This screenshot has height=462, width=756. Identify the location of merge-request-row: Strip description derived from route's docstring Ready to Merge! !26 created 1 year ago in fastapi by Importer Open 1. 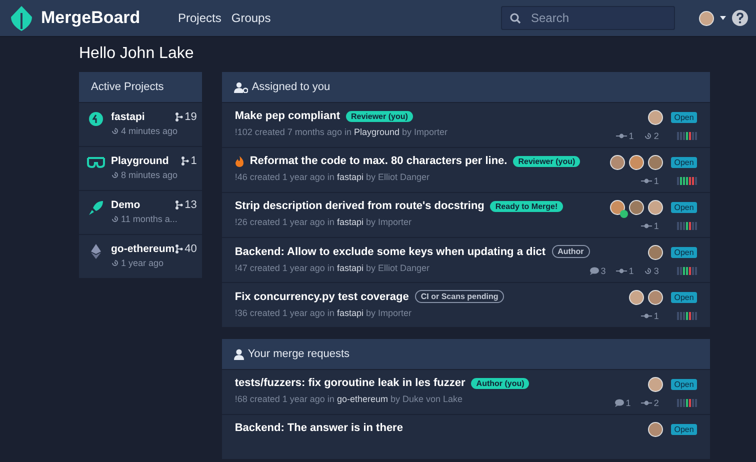
(466, 214).